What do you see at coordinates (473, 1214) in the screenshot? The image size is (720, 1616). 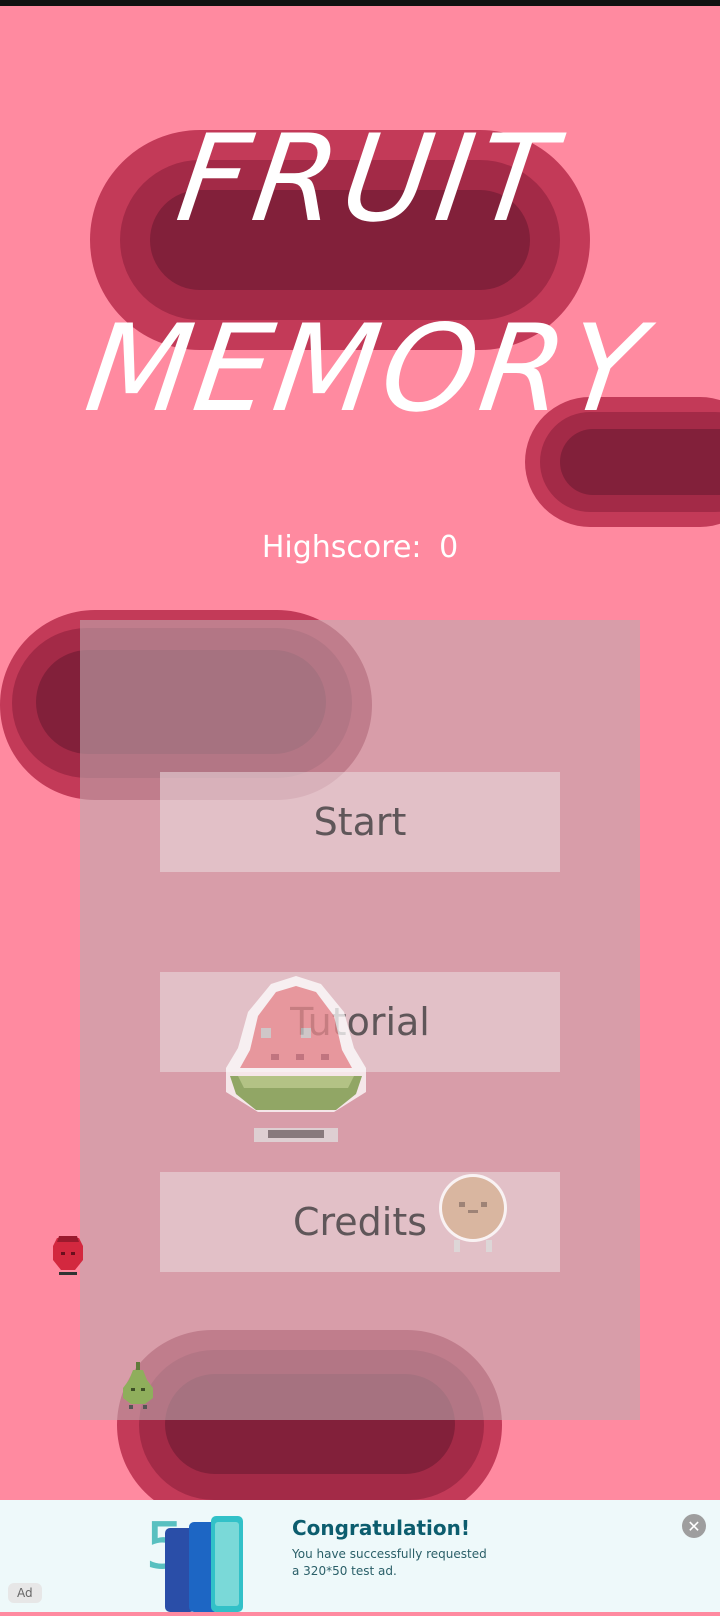 I see `coconut-icon` at bounding box center [473, 1214].